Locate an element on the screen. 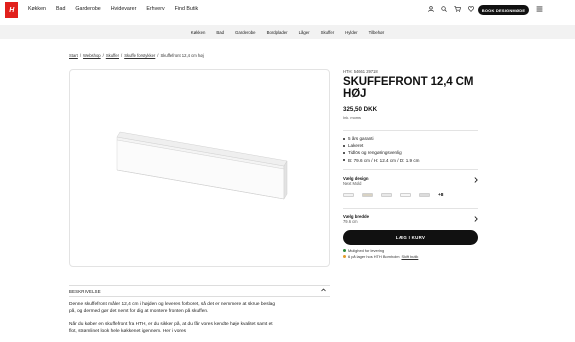 Image resolution: width=575 pixels, height=342 pixels. subnav-item-hylder: Hylder is located at coordinates (351, 32).